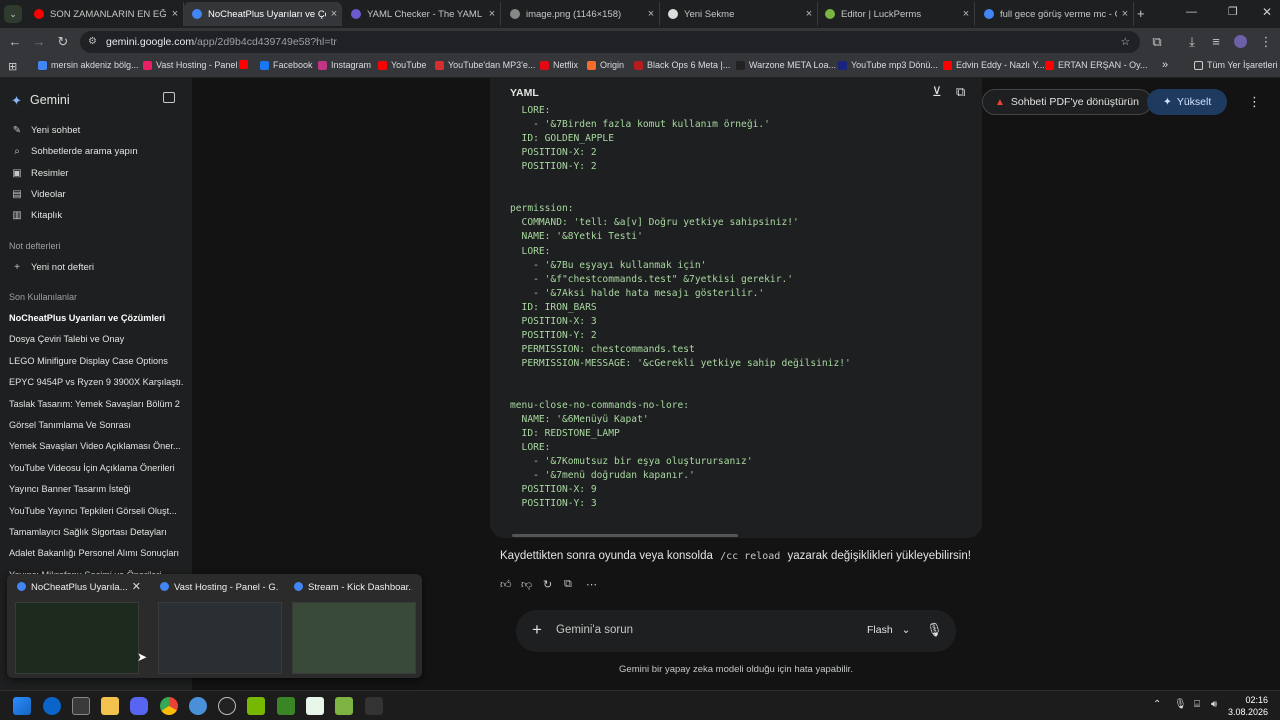  I want to click on system-clock: 02:16 3.08.2026, so click(1248, 706).